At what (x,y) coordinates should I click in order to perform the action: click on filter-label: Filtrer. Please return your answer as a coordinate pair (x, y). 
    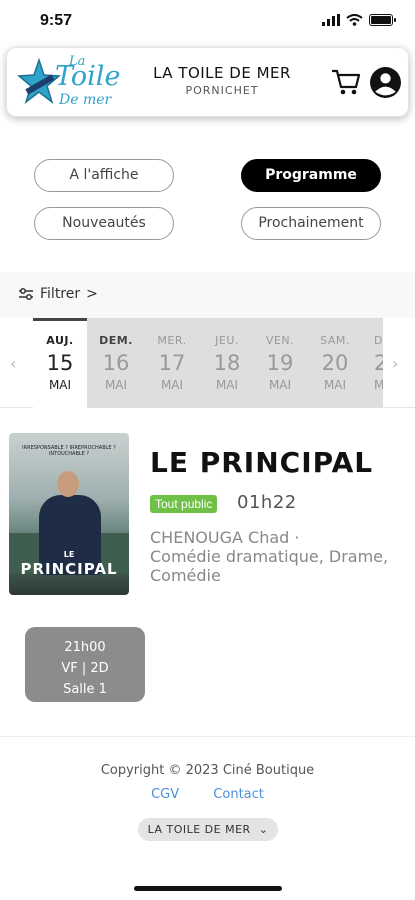
    Looking at the image, I should click on (60, 294).